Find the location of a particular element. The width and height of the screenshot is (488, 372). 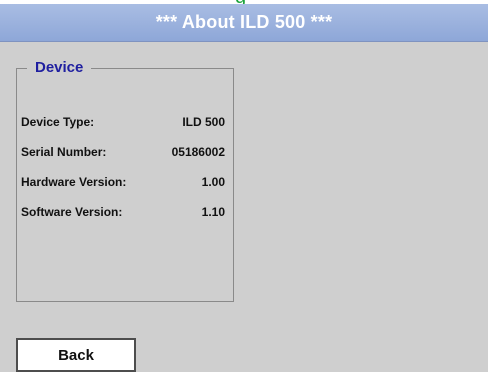

serial-number-row: Serial Number: 05186002 is located at coordinates (126, 154).